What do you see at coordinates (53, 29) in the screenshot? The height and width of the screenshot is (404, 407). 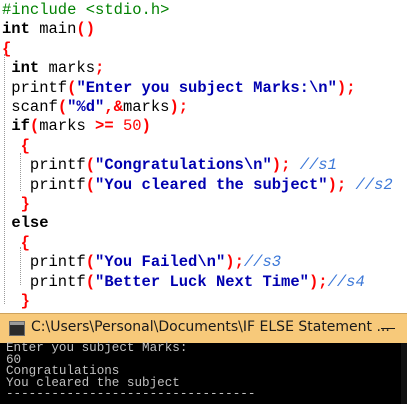 I see `code-token: main` at bounding box center [53, 29].